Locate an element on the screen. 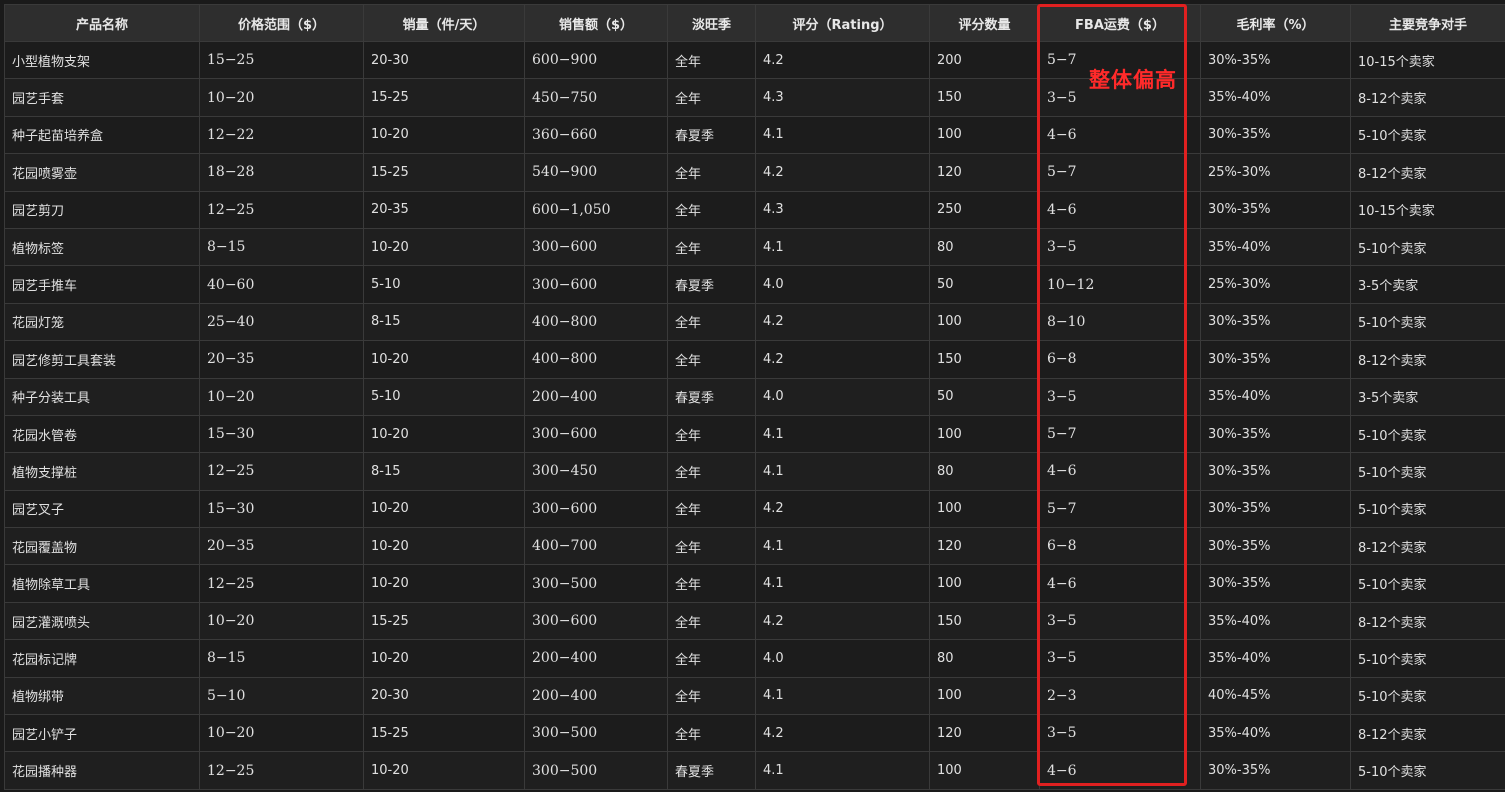 Image resolution: width=1505 pixels, height=792 pixels. cell-competitors: 10-15个卖家 is located at coordinates (1427, 60).